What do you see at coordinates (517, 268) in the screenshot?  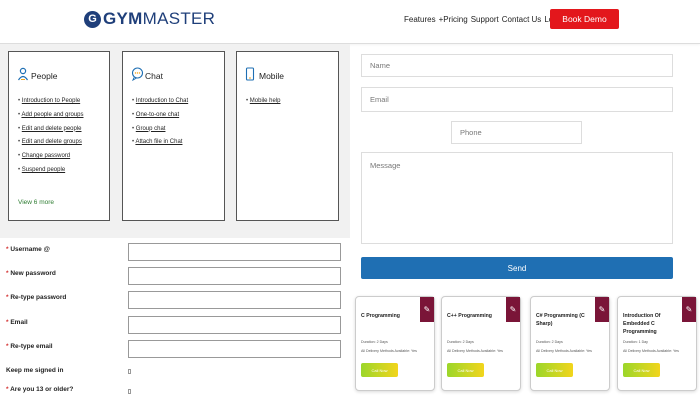 I see `send-button: Send` at bounding box center [517, 268].